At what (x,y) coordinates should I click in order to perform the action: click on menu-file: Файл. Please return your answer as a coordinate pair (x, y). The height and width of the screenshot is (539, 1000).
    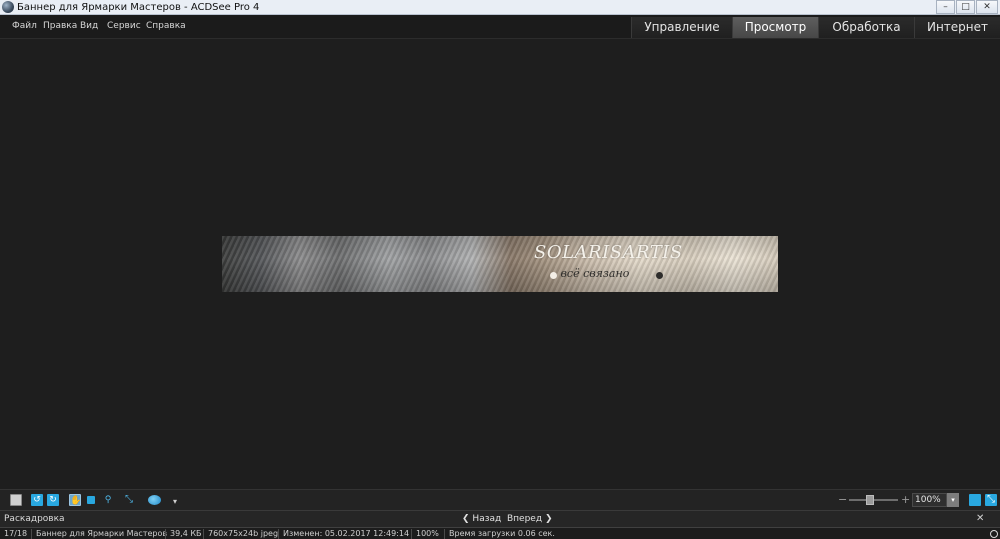
    Looking at the image, I should click on (24, 26).